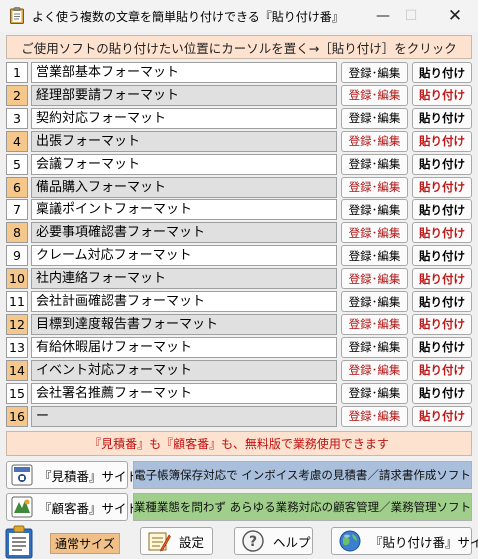  I want to click on row-number: 9, so click(17, 256).